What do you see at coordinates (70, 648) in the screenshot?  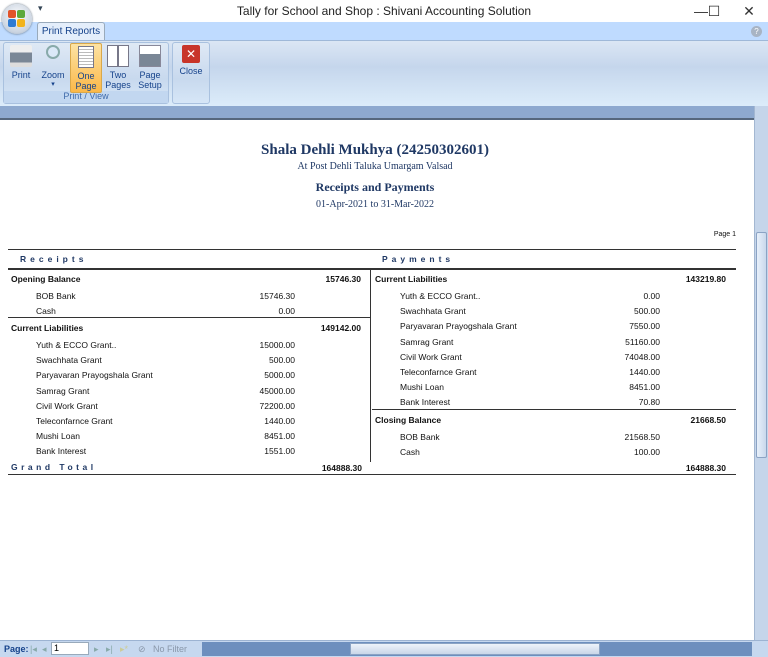 I see `page-input: 1` at bounding box center [70, 648].